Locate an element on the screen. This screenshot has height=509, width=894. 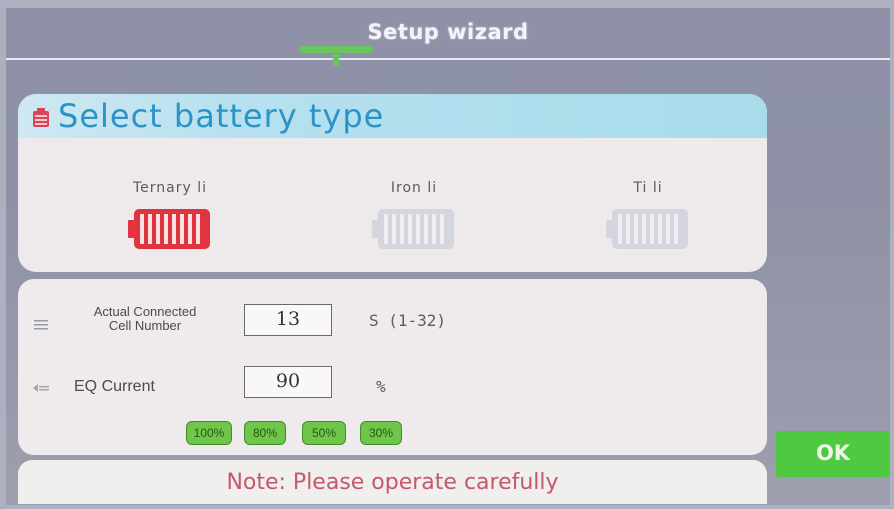
wizard-progress-tick is located at coordinates (336, 60).